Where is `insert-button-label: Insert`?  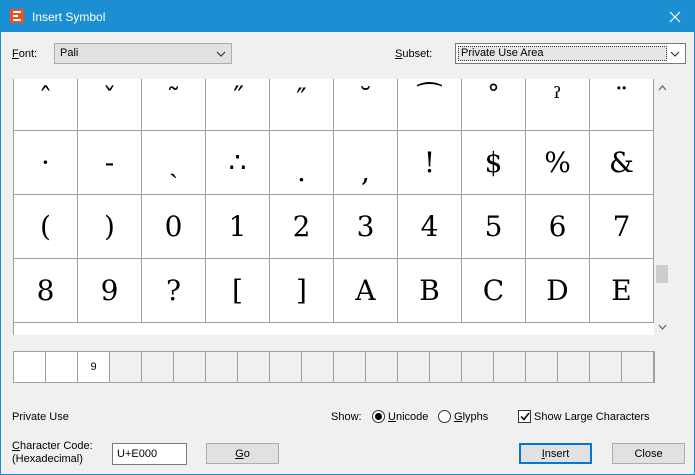
insert-button-label: Insert is located at coordinates (555, 453).